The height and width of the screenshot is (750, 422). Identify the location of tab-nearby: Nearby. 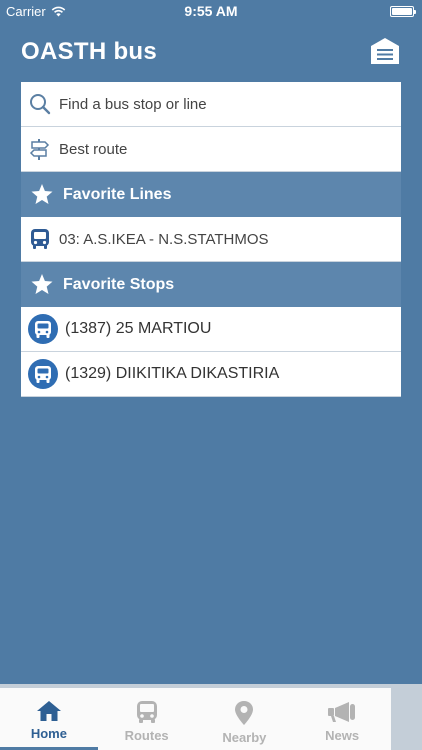
(245, 719).